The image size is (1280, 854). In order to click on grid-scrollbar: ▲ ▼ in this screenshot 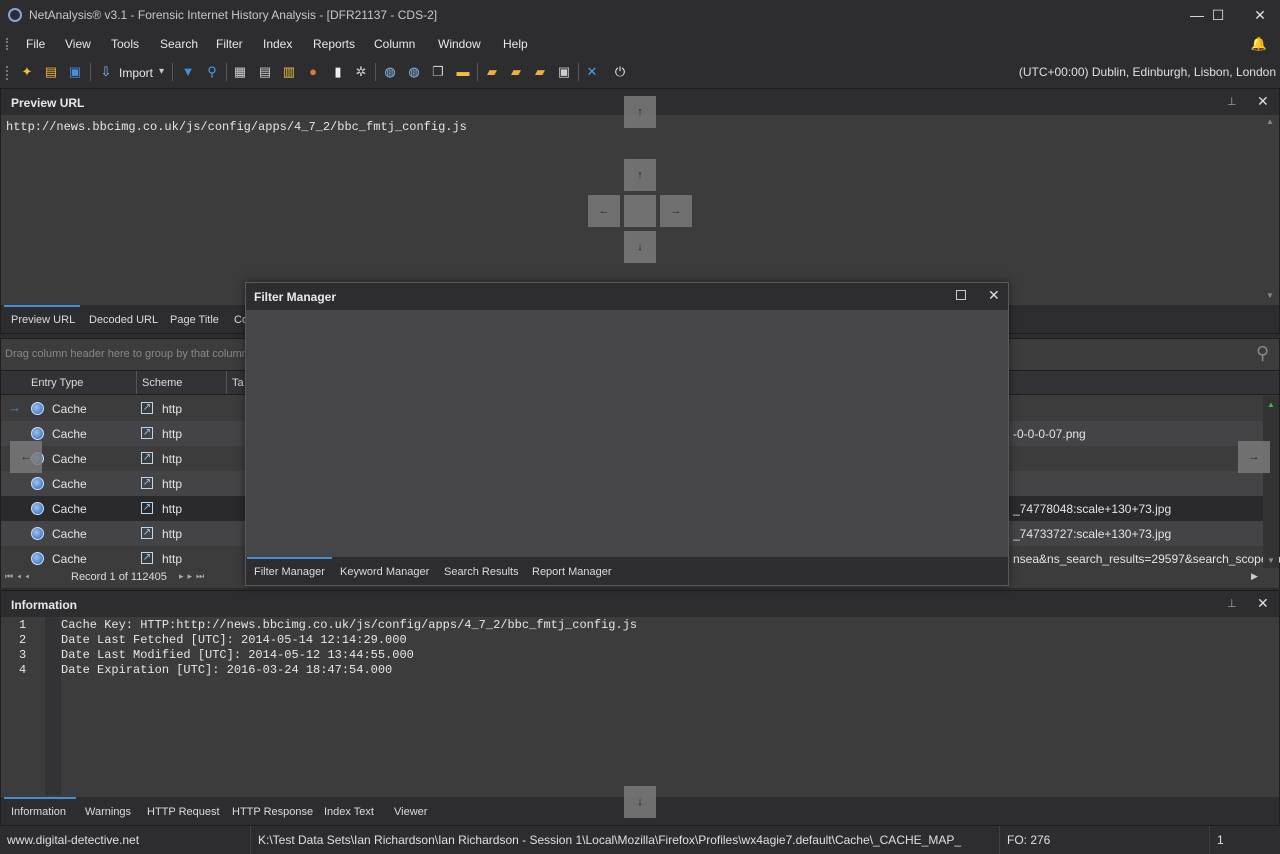, I will do `click(1271, 483)`.